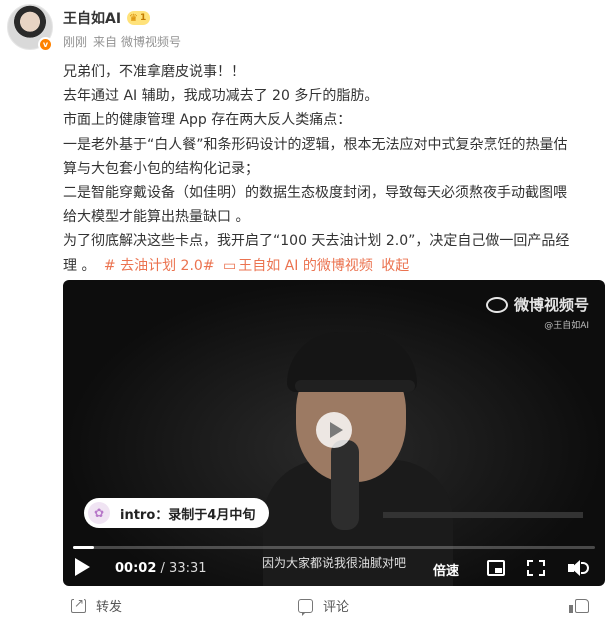 This screenshot has width=613, height=623. Describe the element at coordinates (105, 42) in the screenshot. I see `source-prefix: 来自` at that location.